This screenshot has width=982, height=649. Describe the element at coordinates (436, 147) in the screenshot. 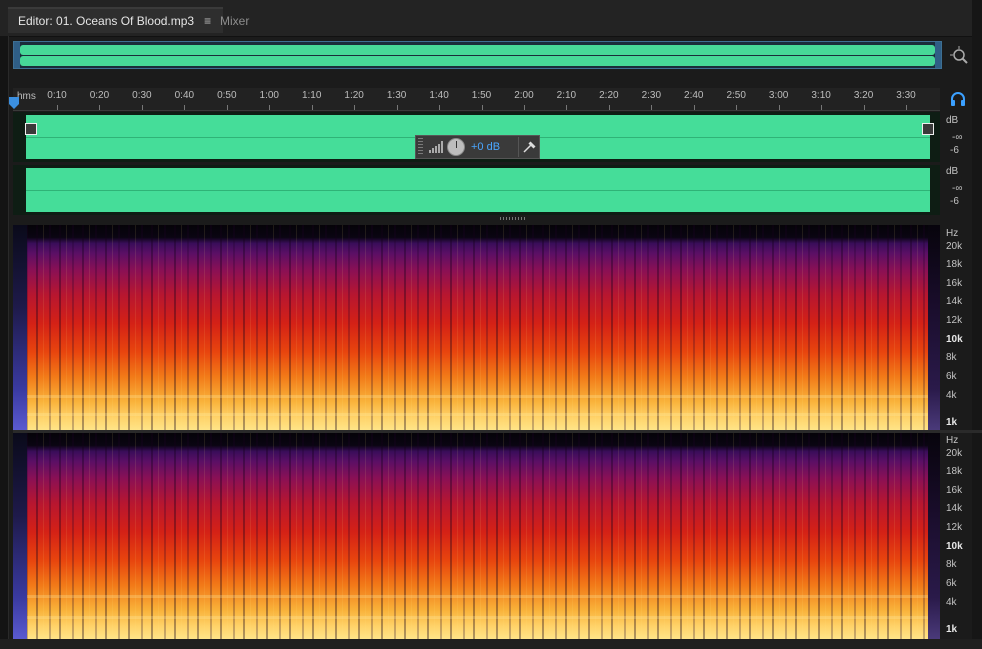

I see `meter-icon` at that location.